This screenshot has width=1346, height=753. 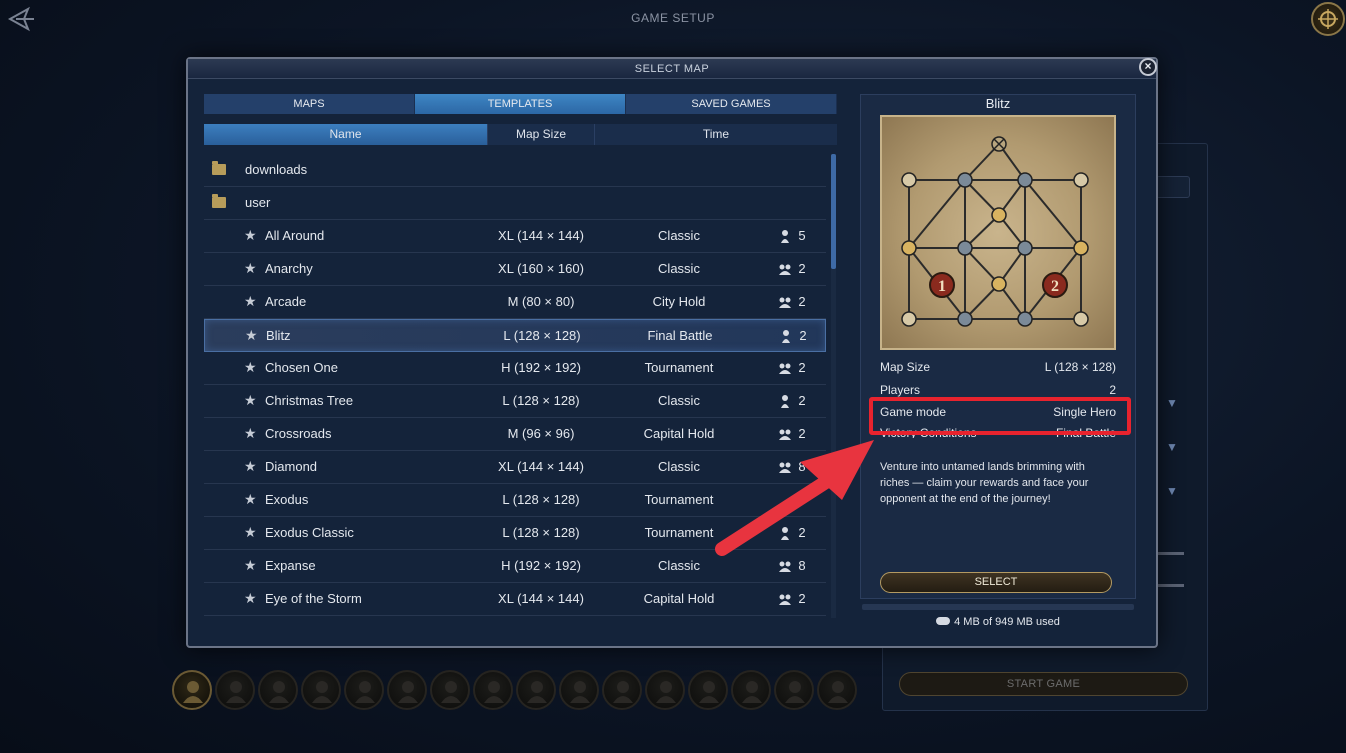 I want to click on storage-bar, so click(x=998, y=607).